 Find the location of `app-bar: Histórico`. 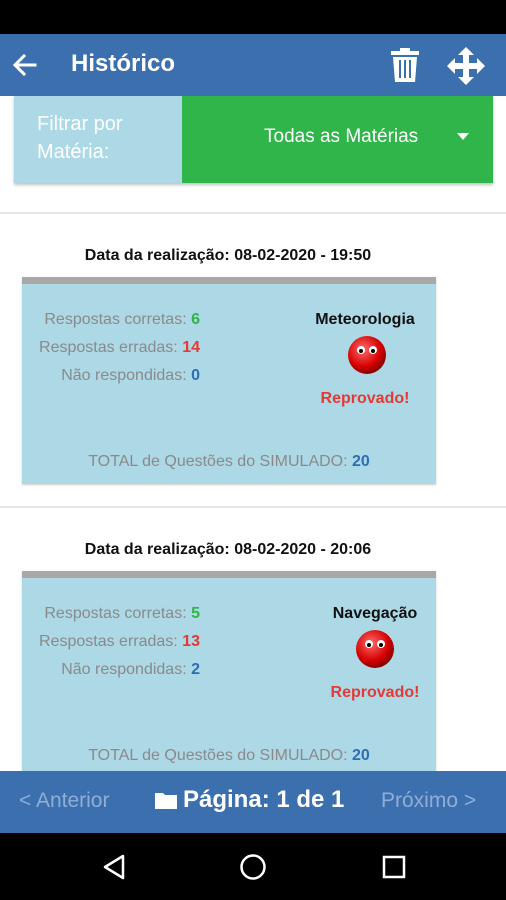

app-bar: Histórico is located at coordinates (253, 65).